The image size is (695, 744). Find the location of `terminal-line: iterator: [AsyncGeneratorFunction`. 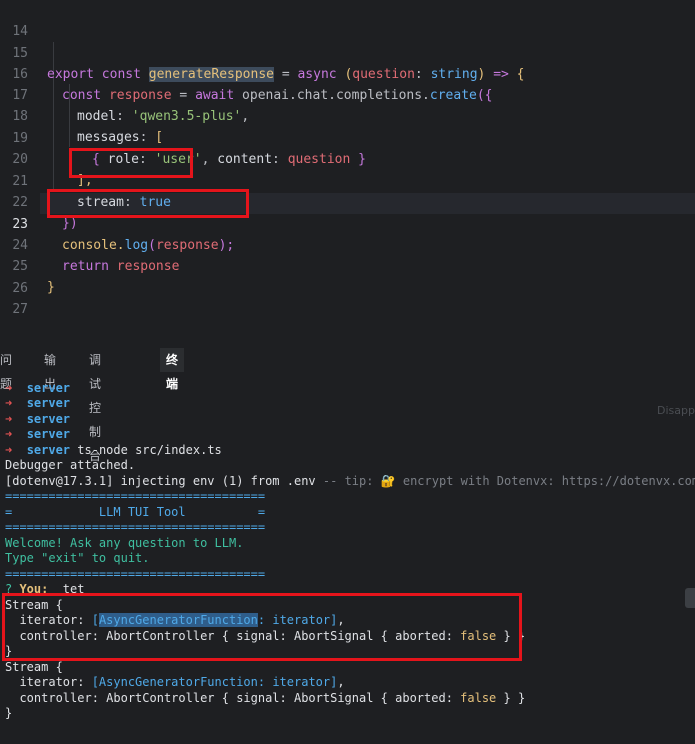

terminal-line: iterator: [AsyncGeneratorFunction is located at coordinates (175, 682).